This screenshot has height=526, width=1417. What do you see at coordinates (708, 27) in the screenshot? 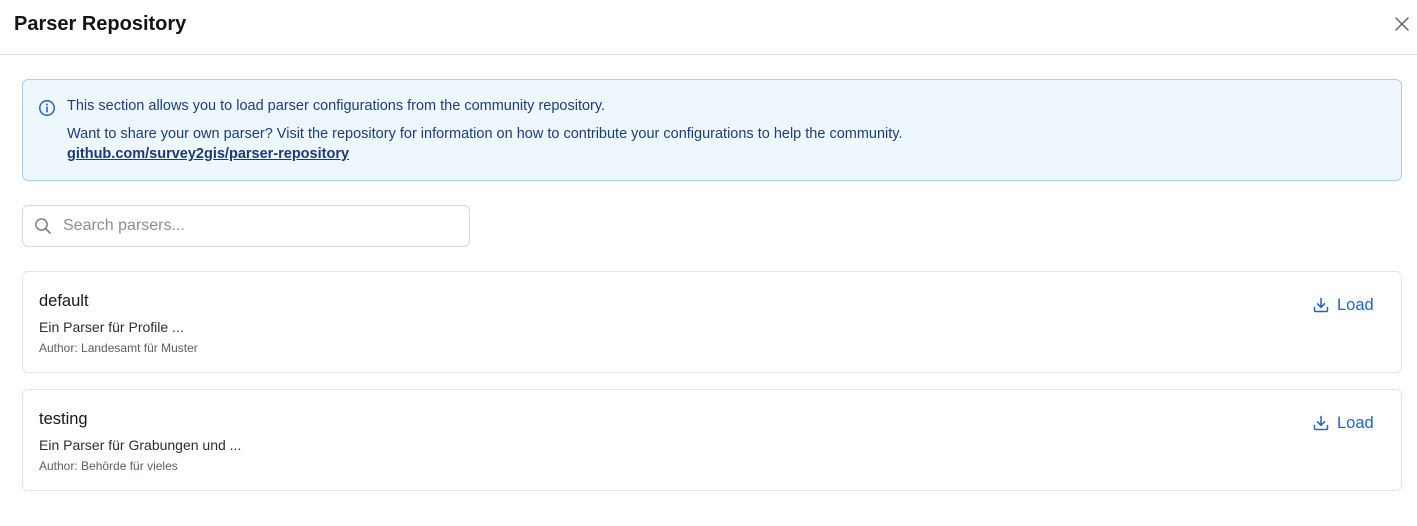
I see `modal-header: Parser Repository` at bounding box center [708, 27].